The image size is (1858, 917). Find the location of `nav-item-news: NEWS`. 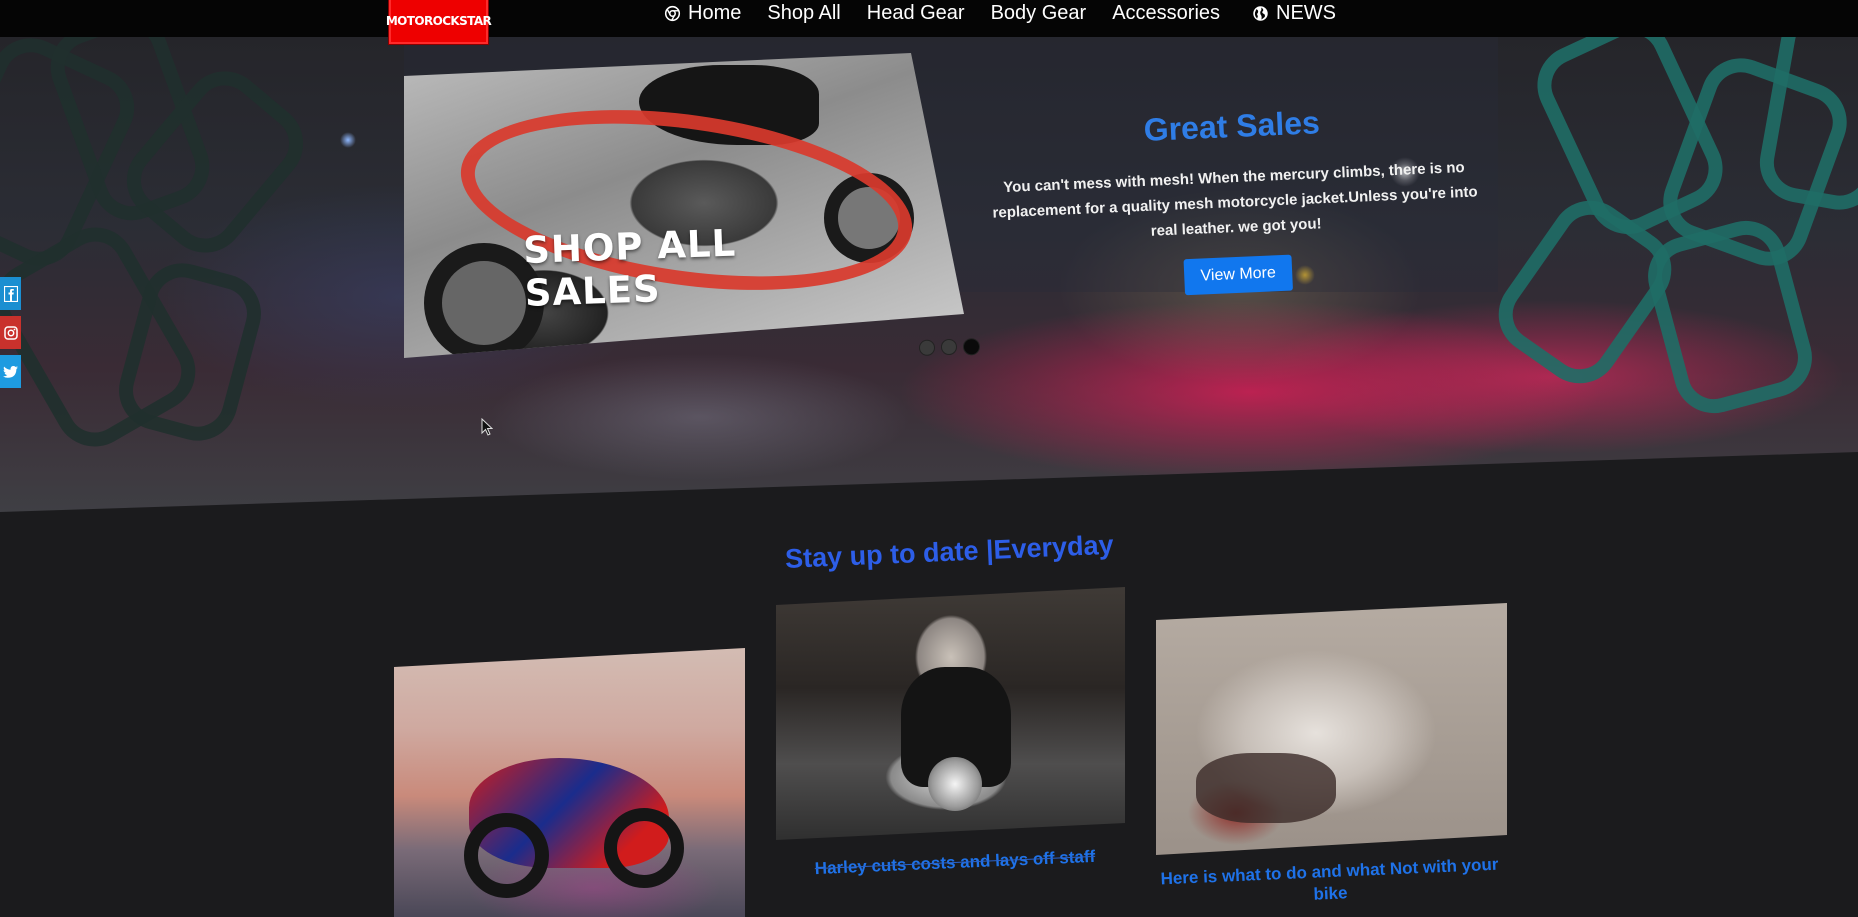

nav-item-news: NEWS is located at coordinates (1294, 13).